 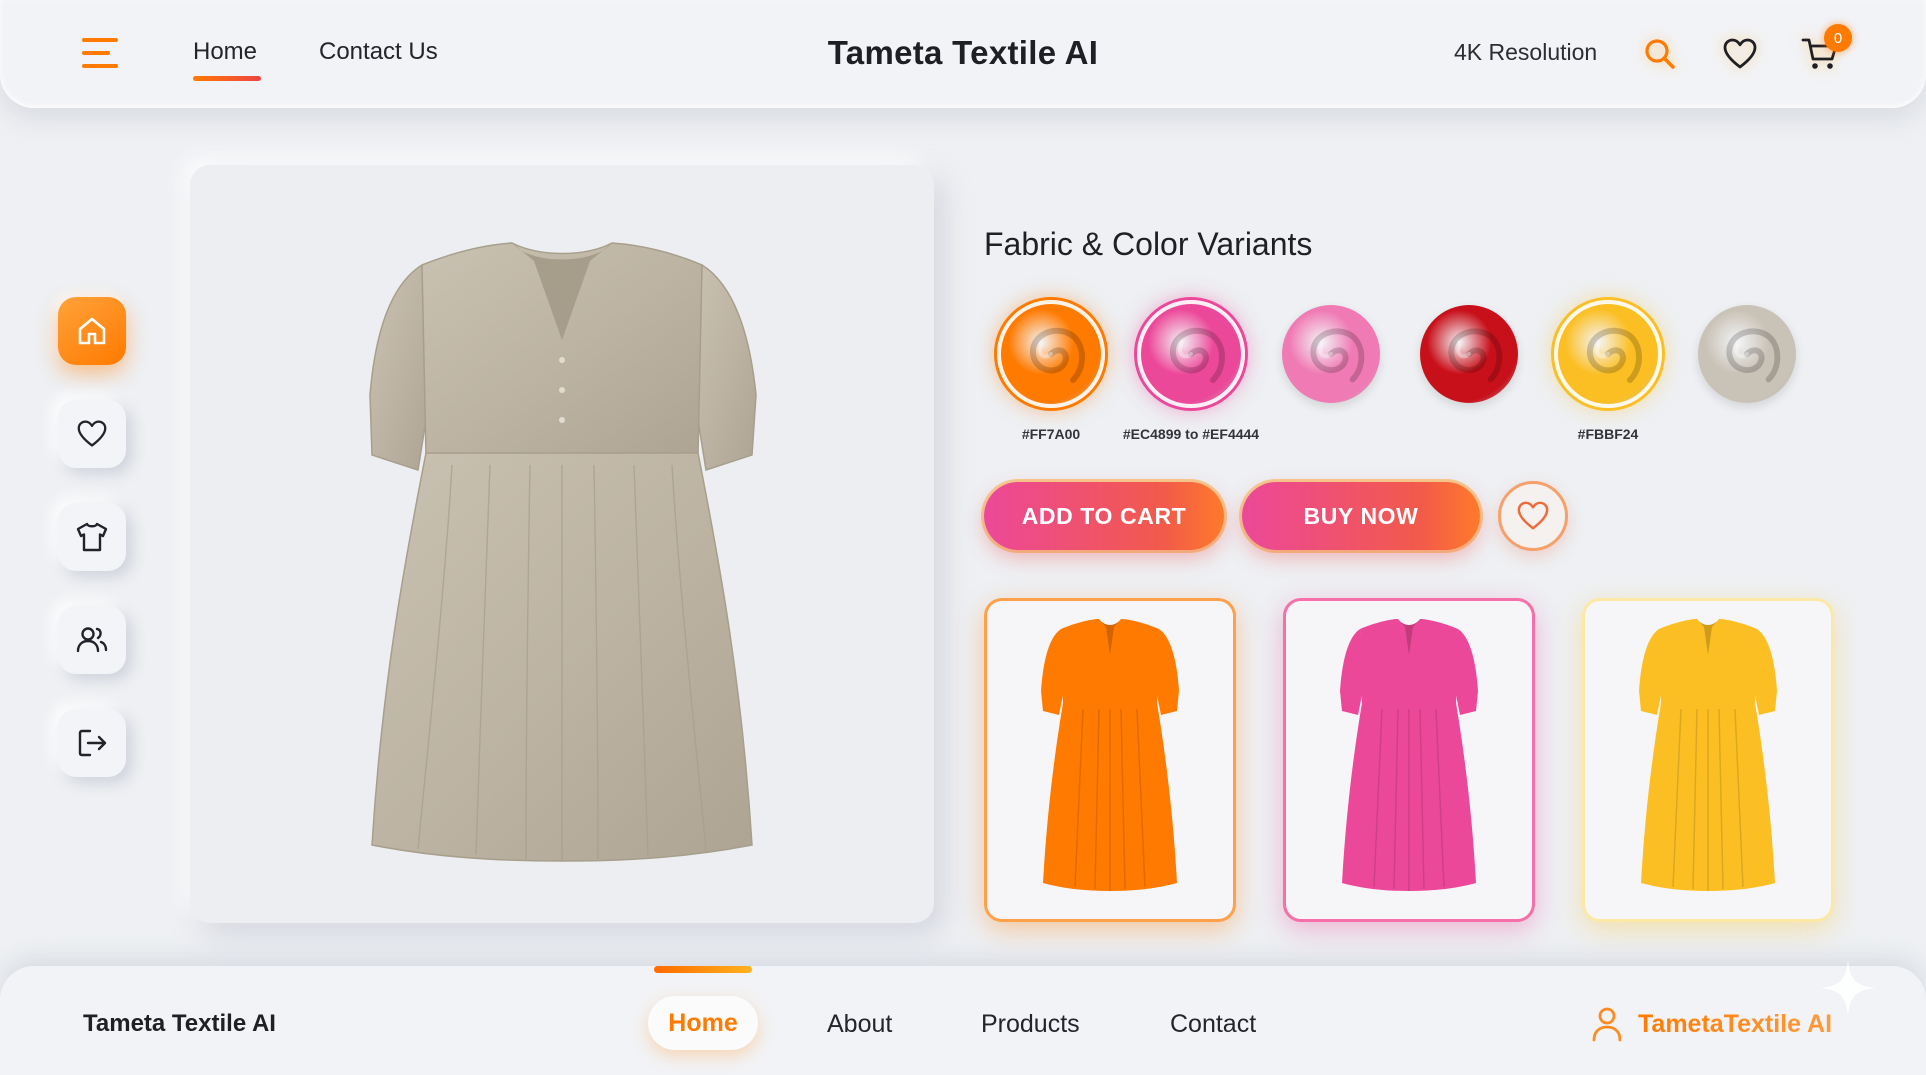 I want to click on user-account-label: TametaTextile AI, so click(x=1735, y=1023).